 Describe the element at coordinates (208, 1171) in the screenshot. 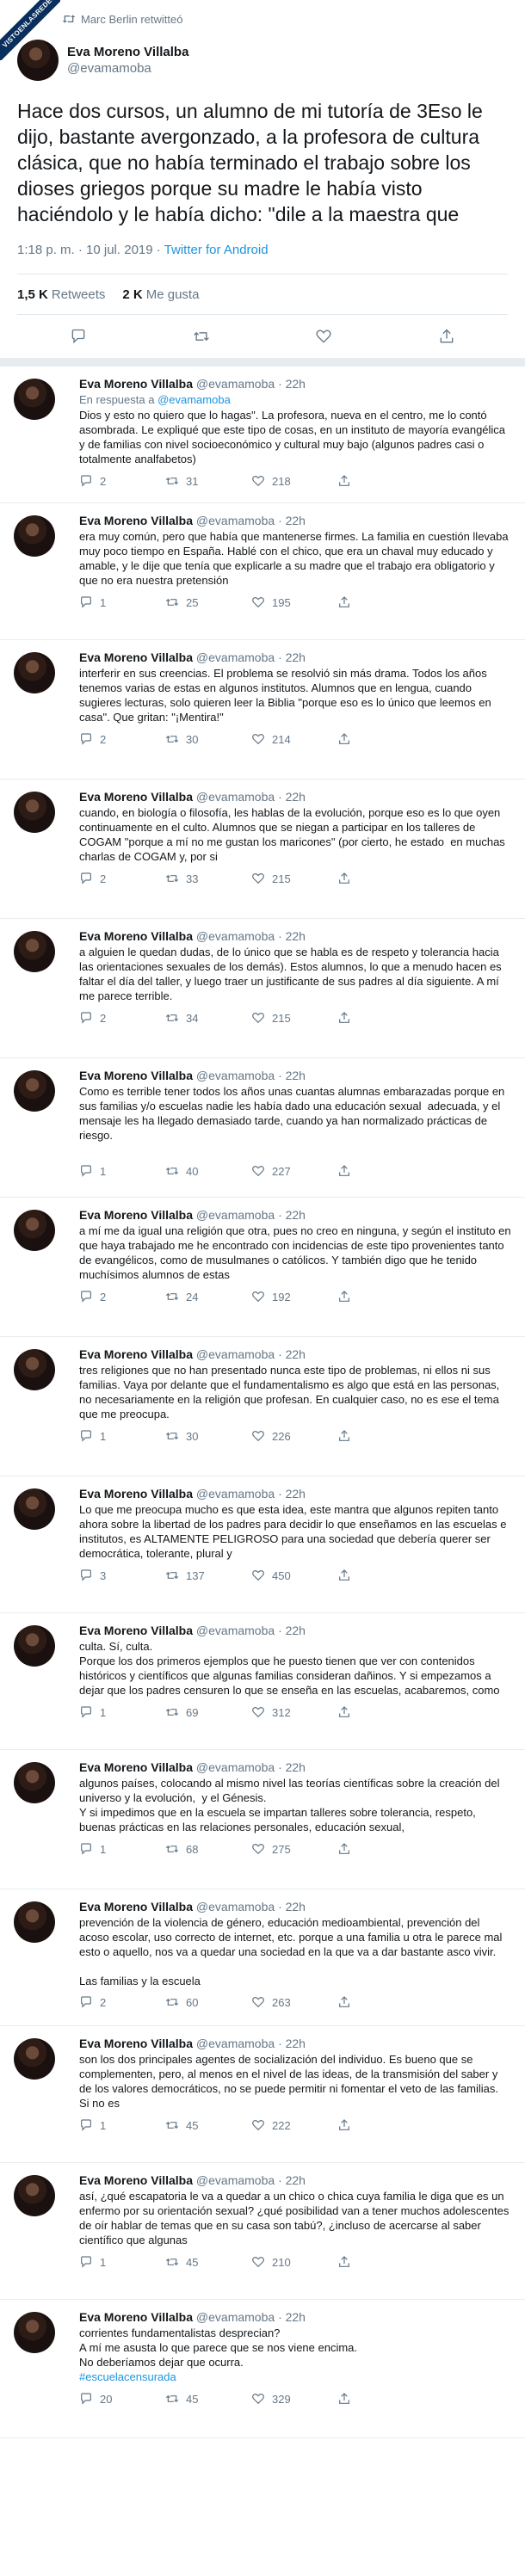

I see `retweet-button: 40` at that location.